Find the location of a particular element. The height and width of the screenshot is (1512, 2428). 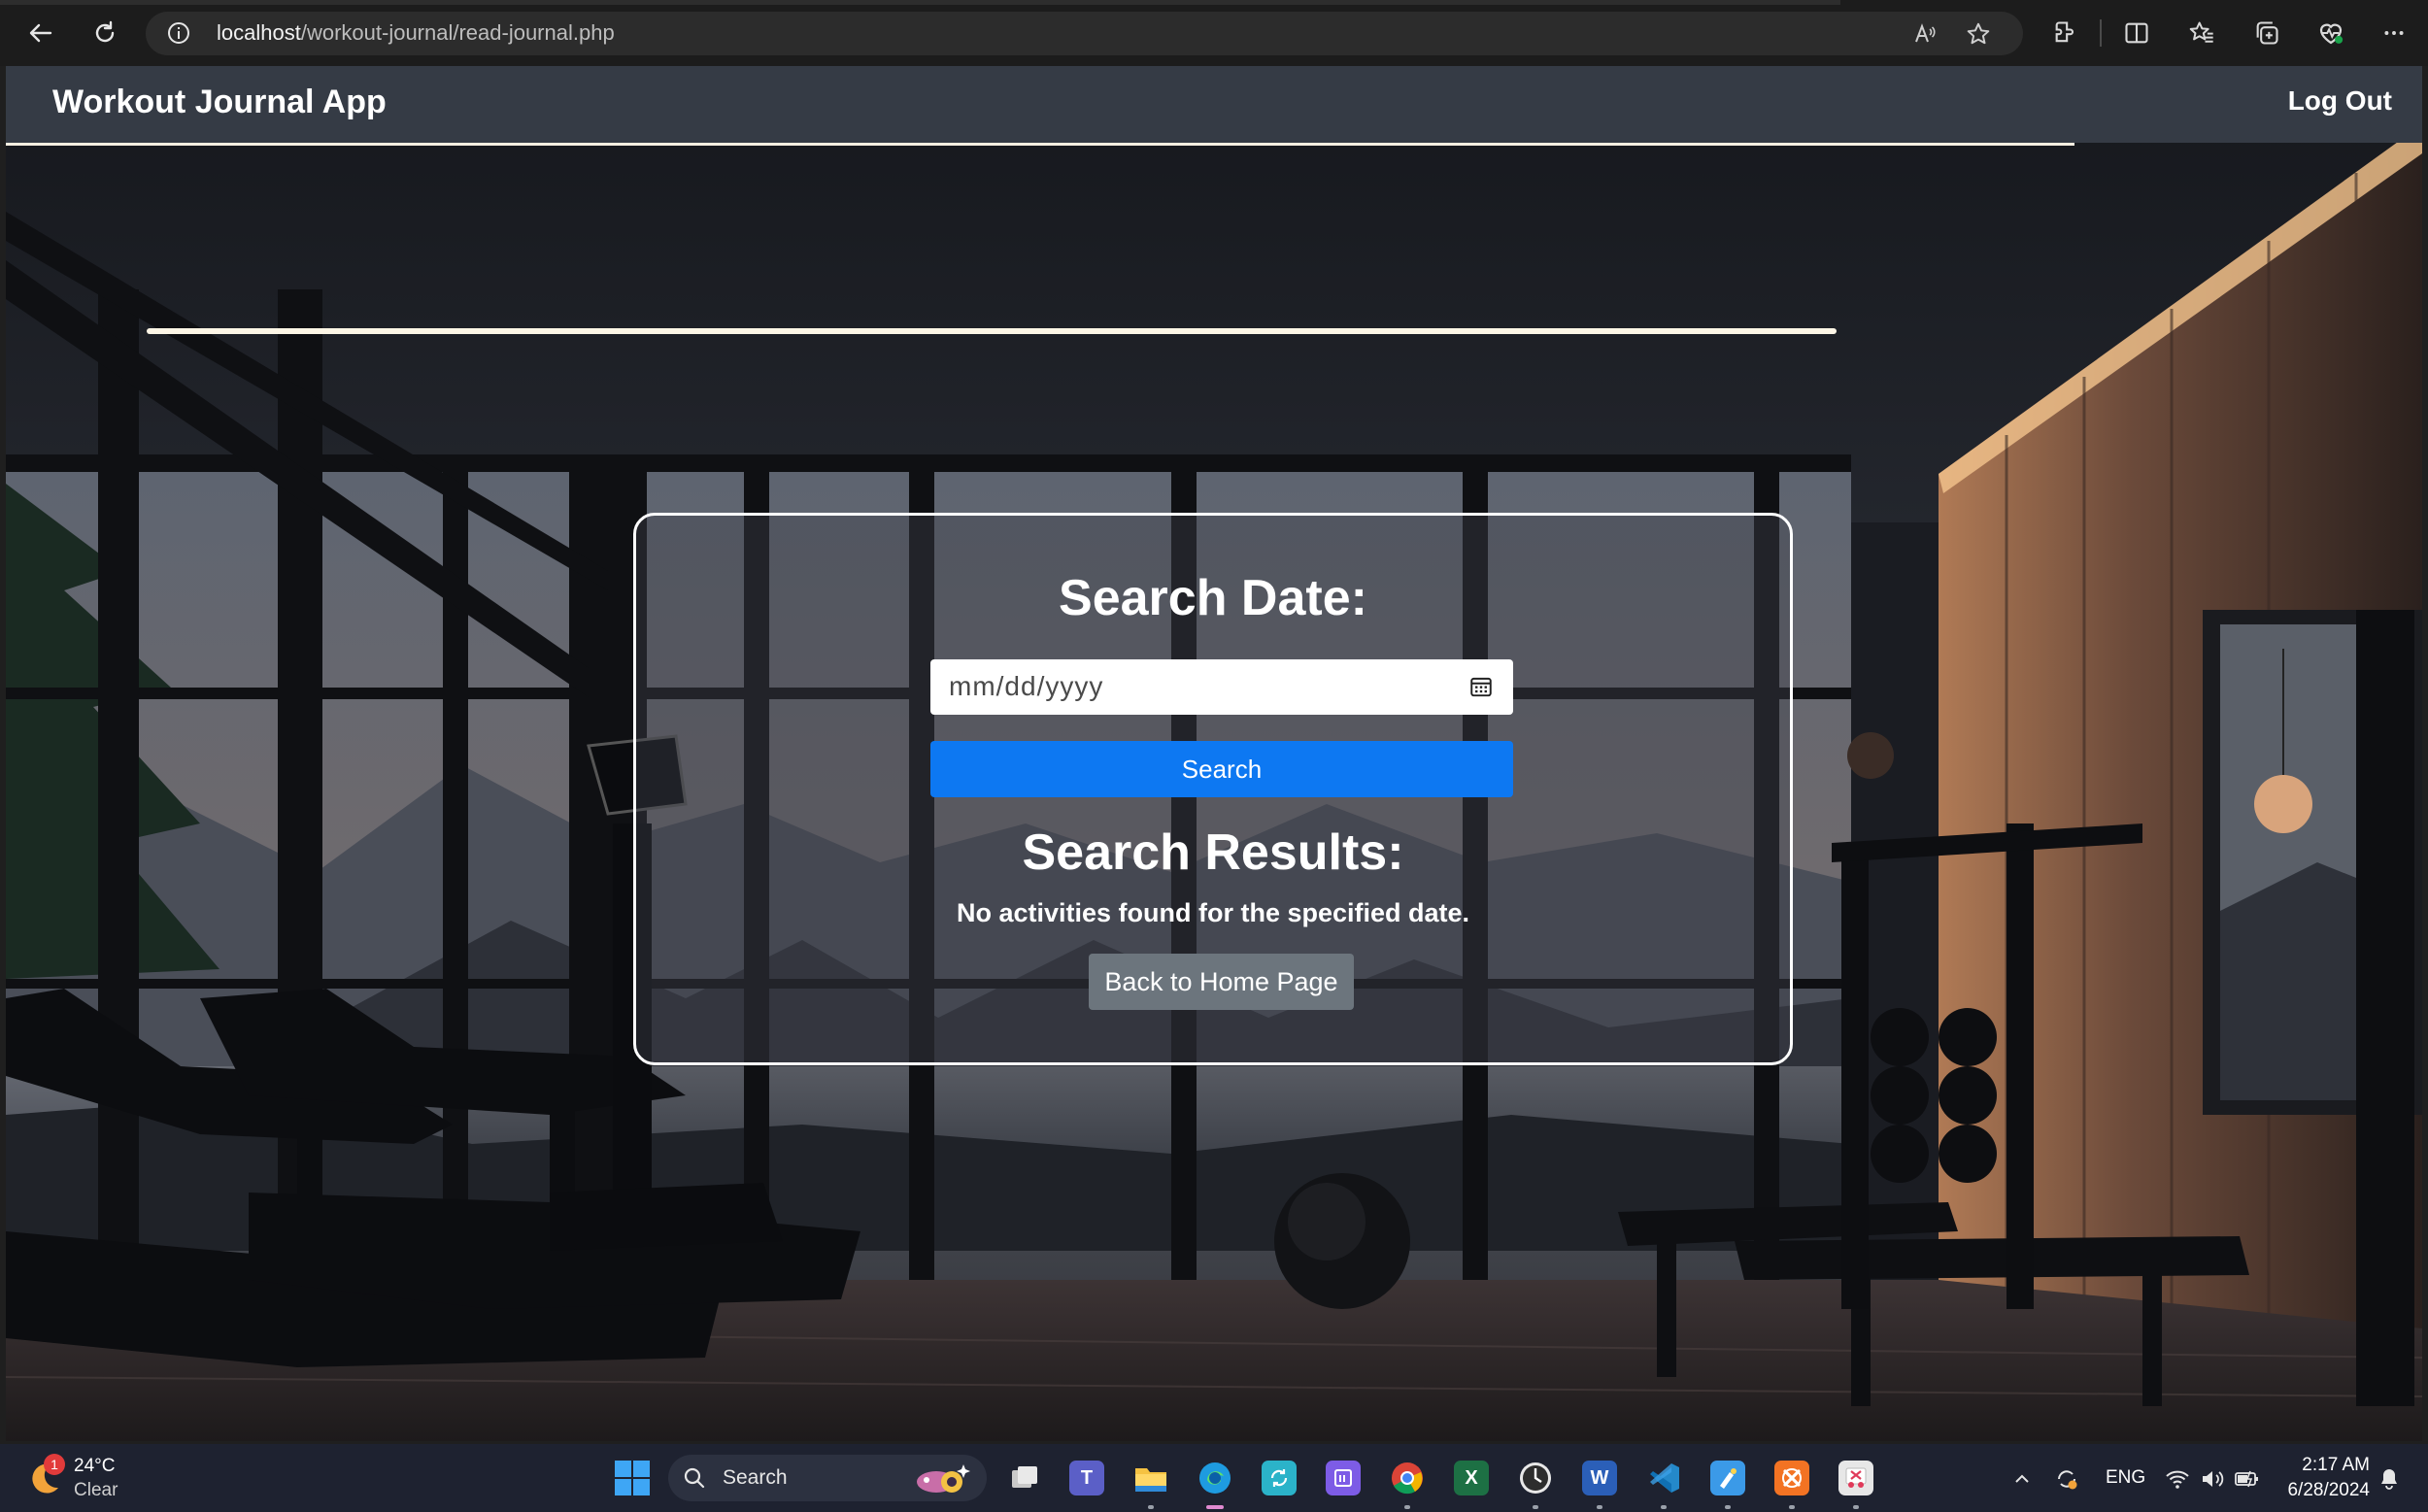

language-indicator: ENG is located at coordinates (2125, 1478).